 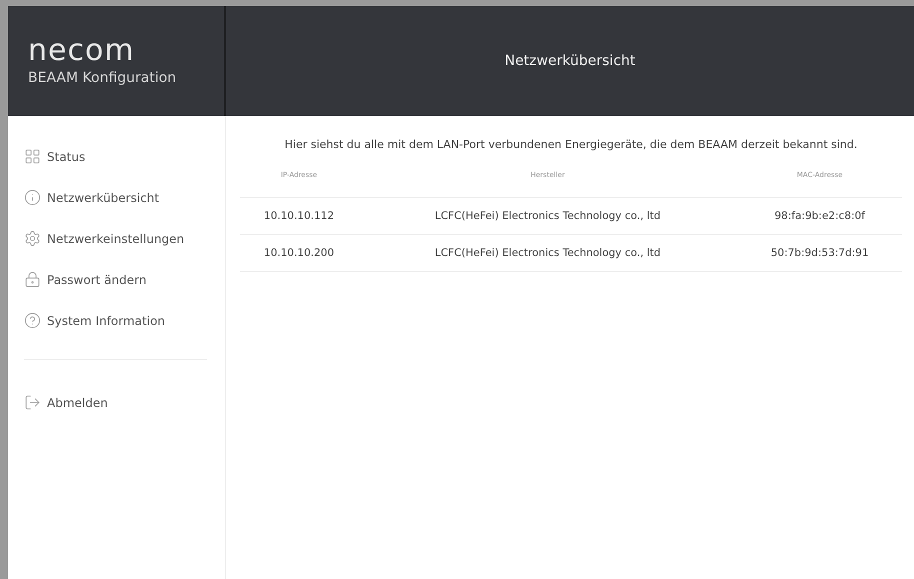 What do you see at coordinates (32, 156) in the screenshot?
I see `grid-icon` at bounding box center [32, 156].